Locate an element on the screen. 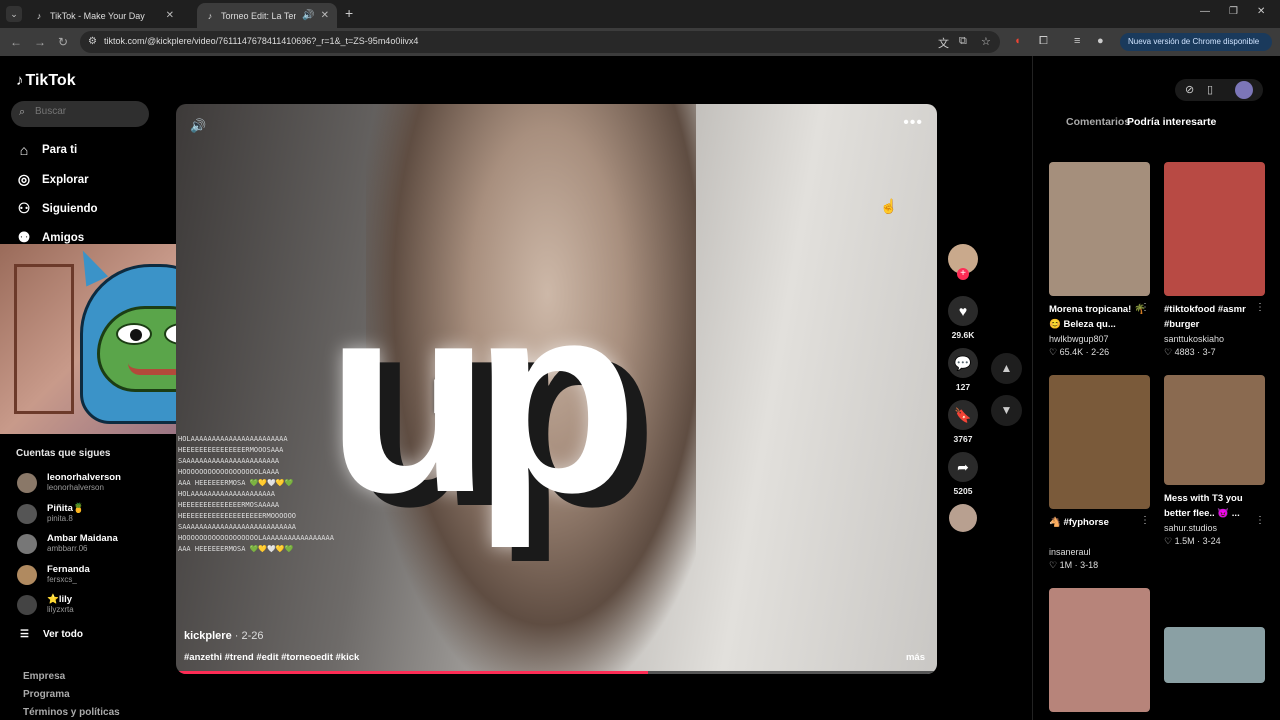 This screenshot has height=720, width=1280. footer-link-terminos: Términos y políticas is located at coordinates (71, 712).